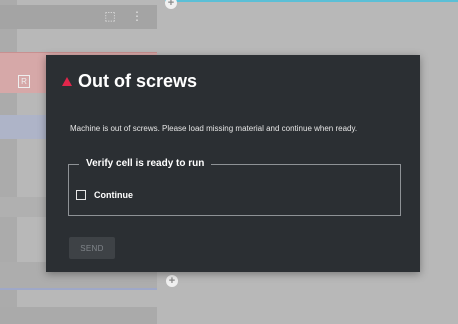  Describe the element at coordinates (234, 187) in the screenshot. I see `verify-fieldset: Verify cell is ready to run Continue` at that location.